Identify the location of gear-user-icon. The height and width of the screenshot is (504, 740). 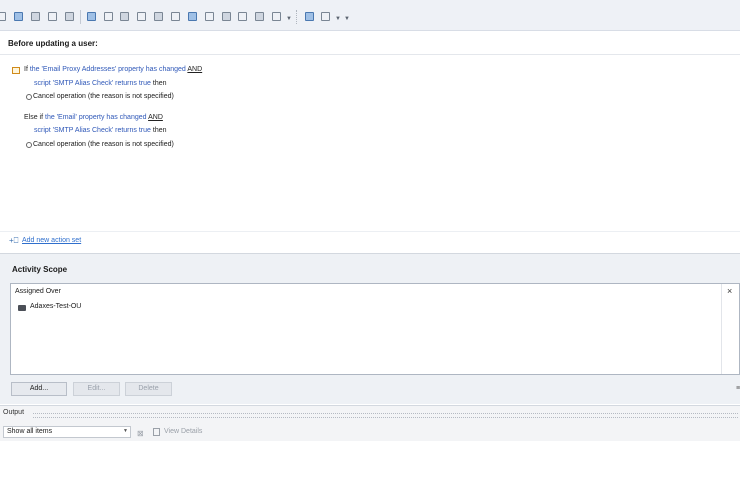
(124, 16).